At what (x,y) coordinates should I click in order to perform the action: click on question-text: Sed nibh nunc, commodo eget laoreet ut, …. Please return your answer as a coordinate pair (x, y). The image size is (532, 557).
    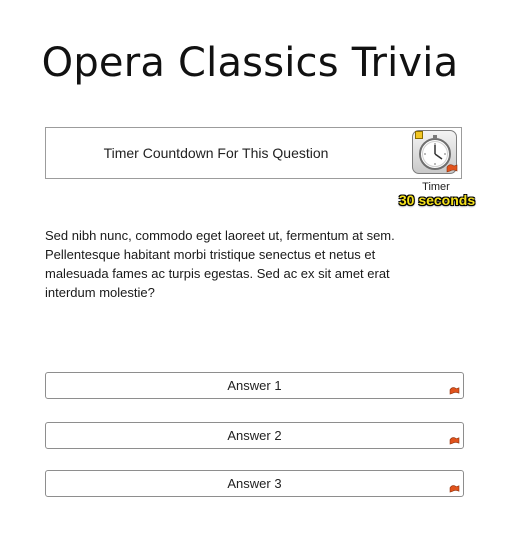
    Looking at the image, I should click on (220, 264).